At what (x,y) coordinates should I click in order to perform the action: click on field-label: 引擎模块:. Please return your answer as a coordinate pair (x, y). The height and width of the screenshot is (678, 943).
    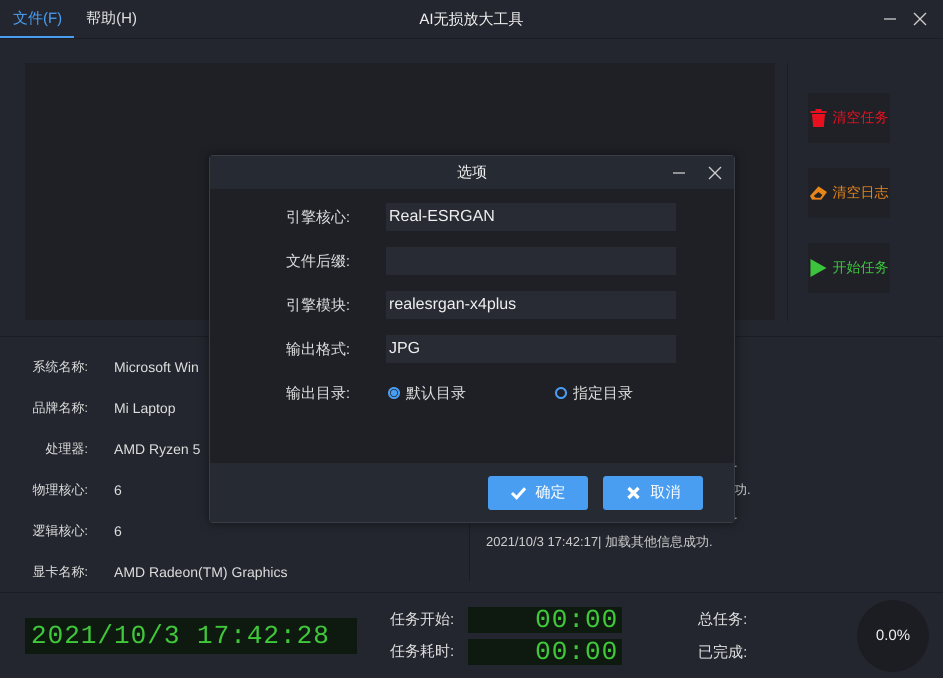
    Looking at the image, I should click on (317, 305).